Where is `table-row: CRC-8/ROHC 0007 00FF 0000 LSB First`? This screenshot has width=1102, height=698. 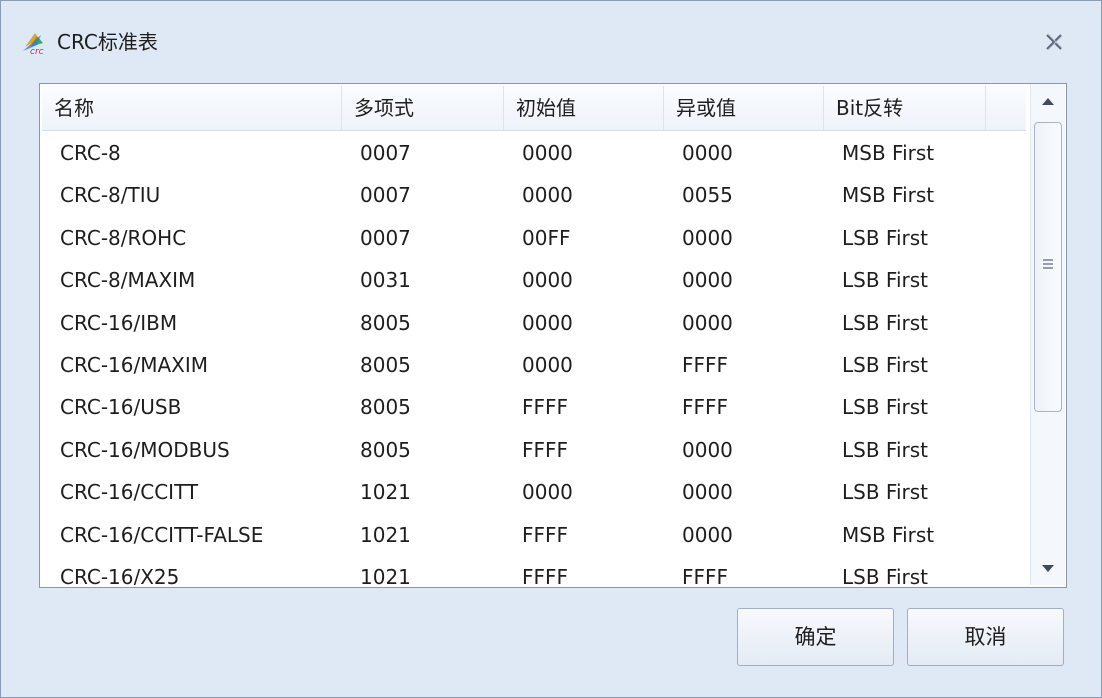 table-row: CRC-8/ROHC 0007 00FF 0000 LSB First is located at coordinates (534, 238).